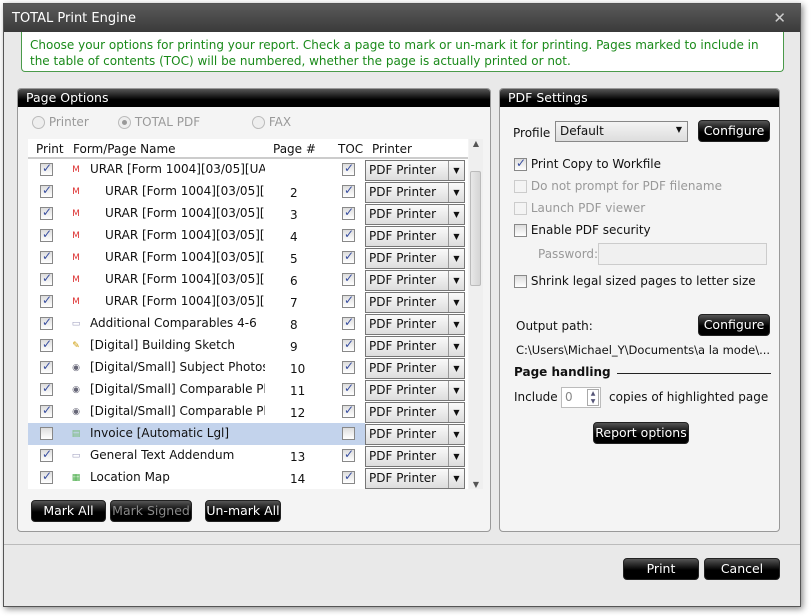 The image size is (811, 616). I want to click on password-input, so click(682, 254).